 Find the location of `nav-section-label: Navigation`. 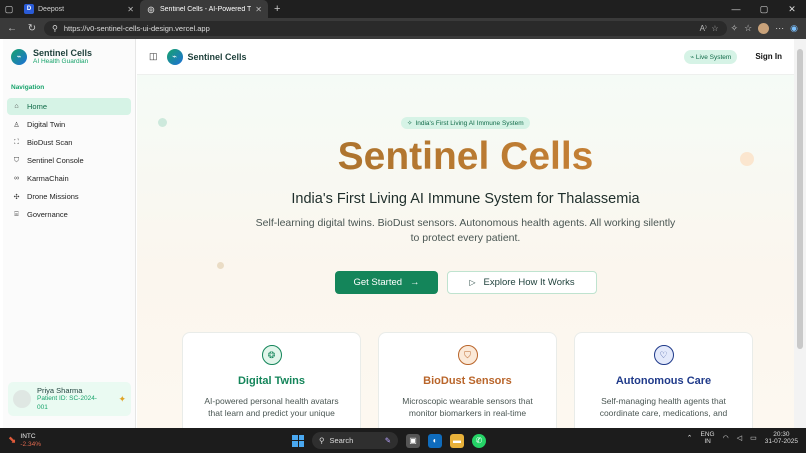

nav-section-label: Navigation is located at coordinates (28, 87).